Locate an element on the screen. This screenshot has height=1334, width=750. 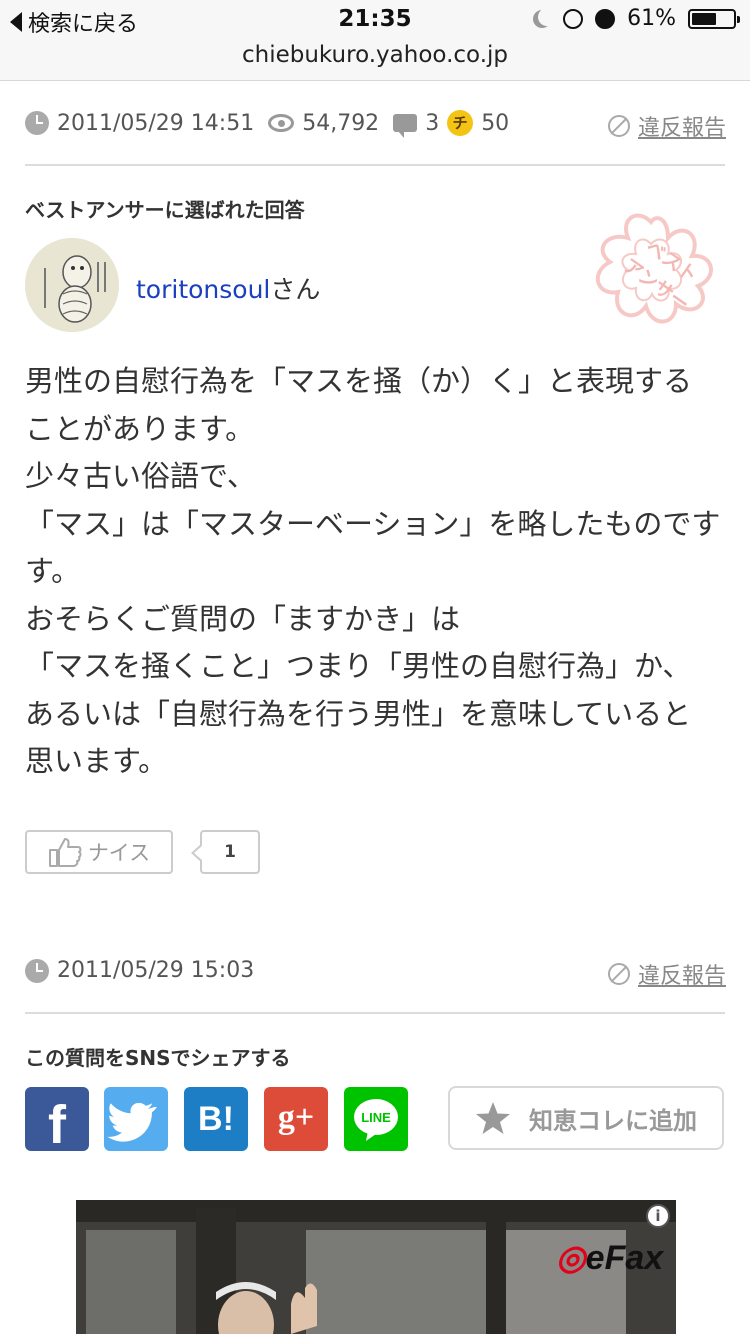
answer-count: 3 is located at coordinates (432, 123).